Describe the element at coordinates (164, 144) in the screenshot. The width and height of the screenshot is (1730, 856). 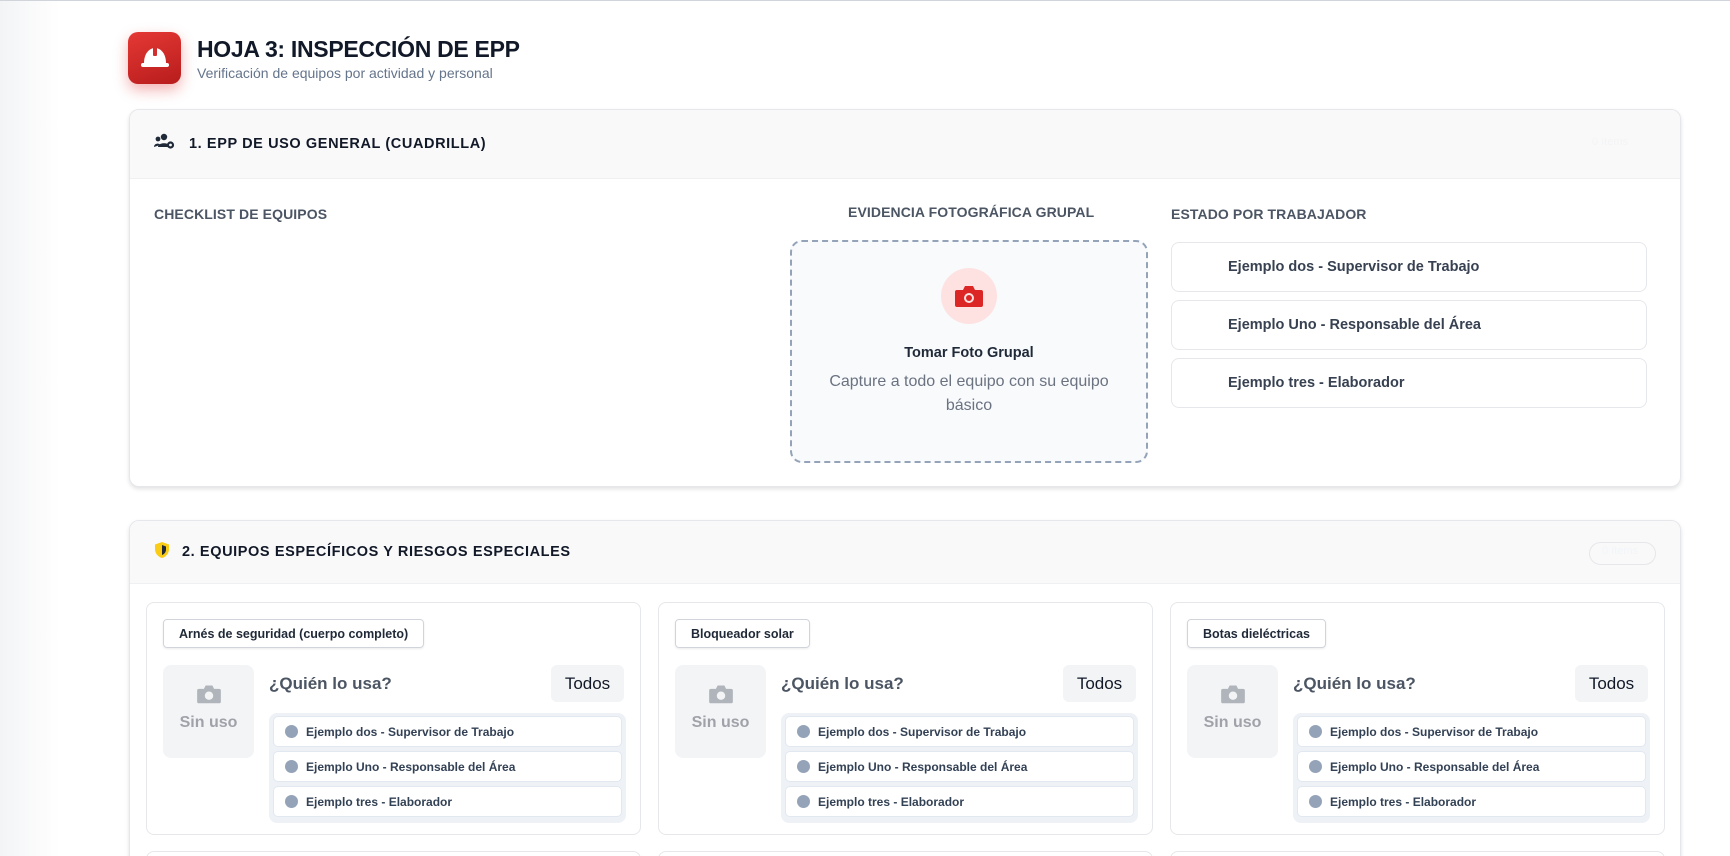
I see `group-users-icon` at that location.